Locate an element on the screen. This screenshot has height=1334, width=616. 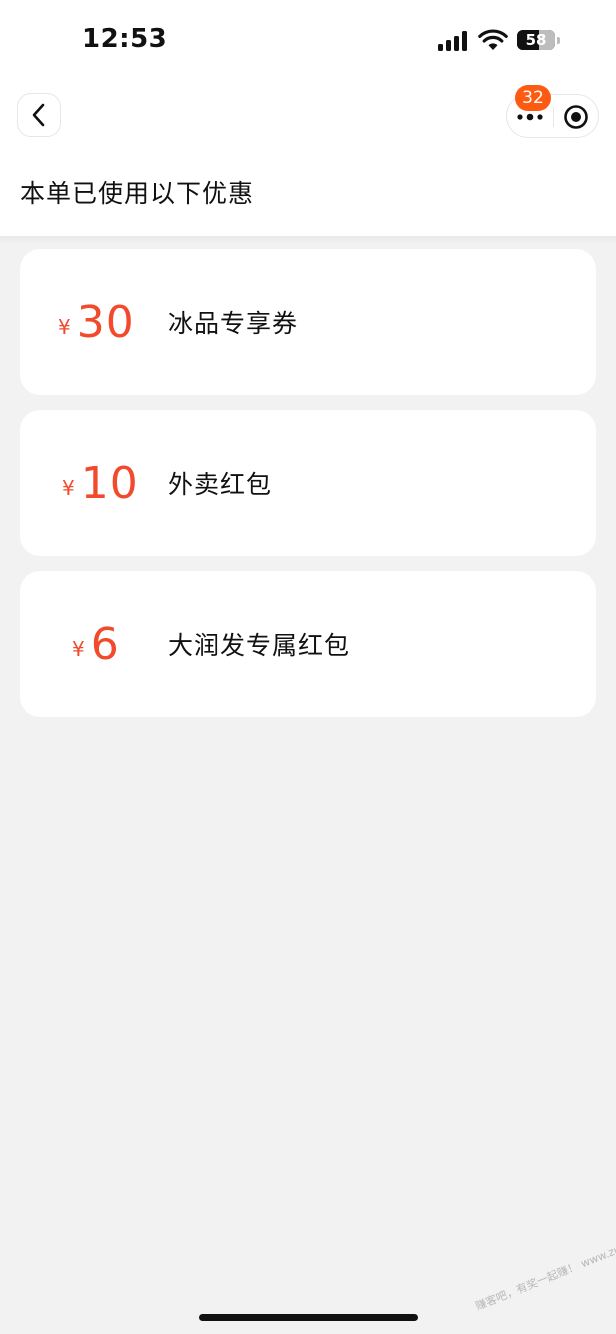
discount-price: ¥ 10 is located at coordinates (100, 483).